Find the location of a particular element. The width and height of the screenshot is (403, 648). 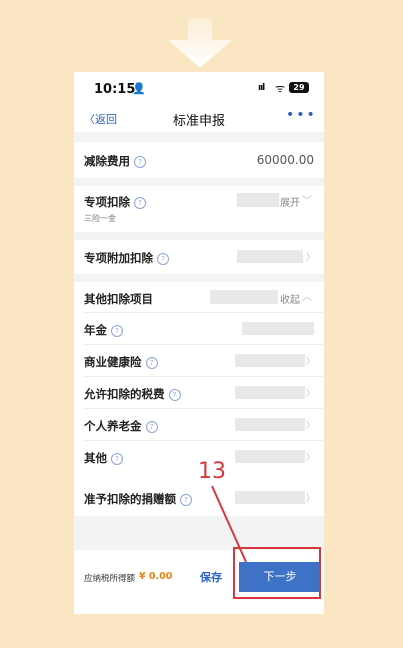

annotation-arrow is located at coordinates (229, 524).